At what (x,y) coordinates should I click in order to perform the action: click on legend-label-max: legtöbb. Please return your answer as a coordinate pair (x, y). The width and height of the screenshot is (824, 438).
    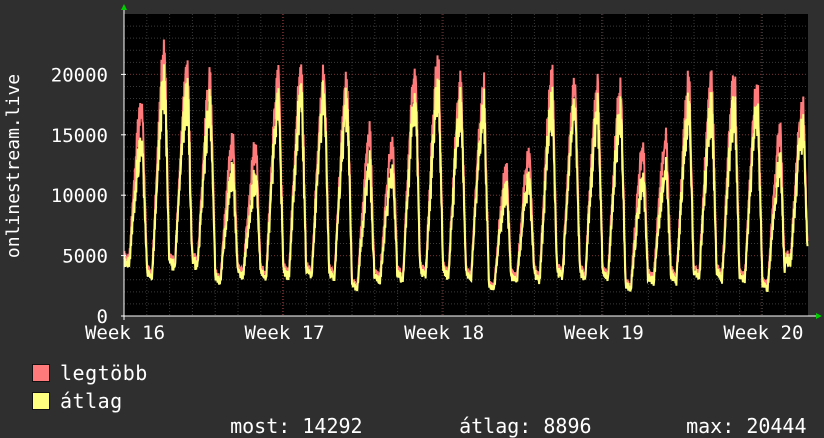
    Looking at the image, I should click on (104, 373).